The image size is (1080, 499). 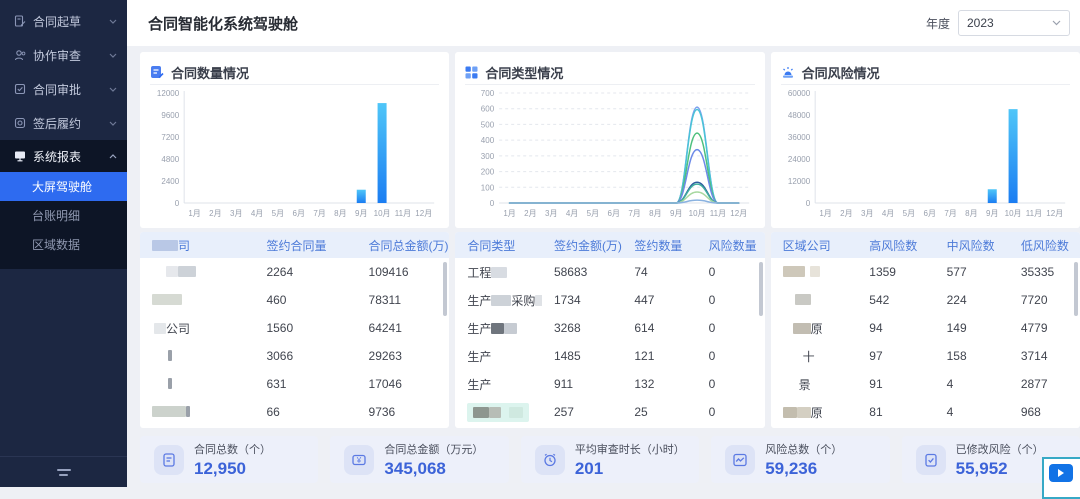 I want to click on summary-value: 59,236, so click(x=791, y=468).